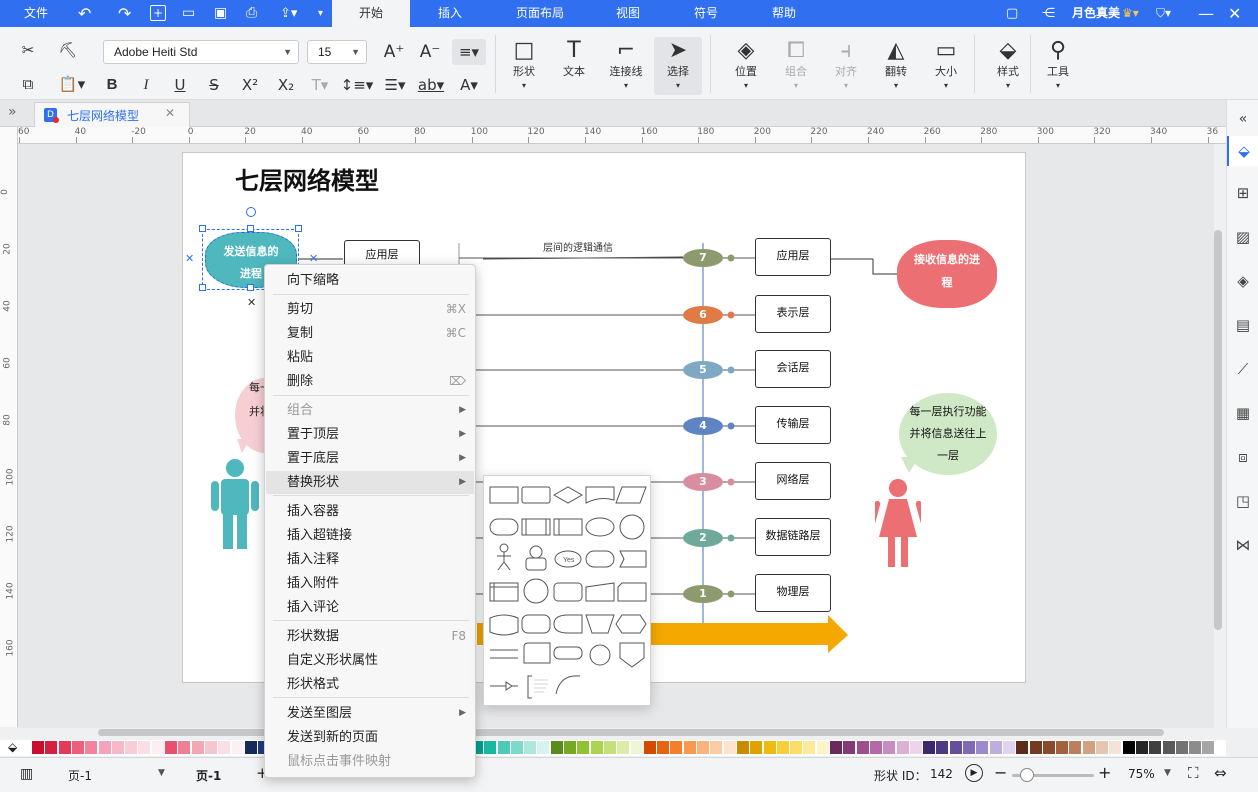  I want to click on chart-panel-icon: ⟋, so click(1242, 369).